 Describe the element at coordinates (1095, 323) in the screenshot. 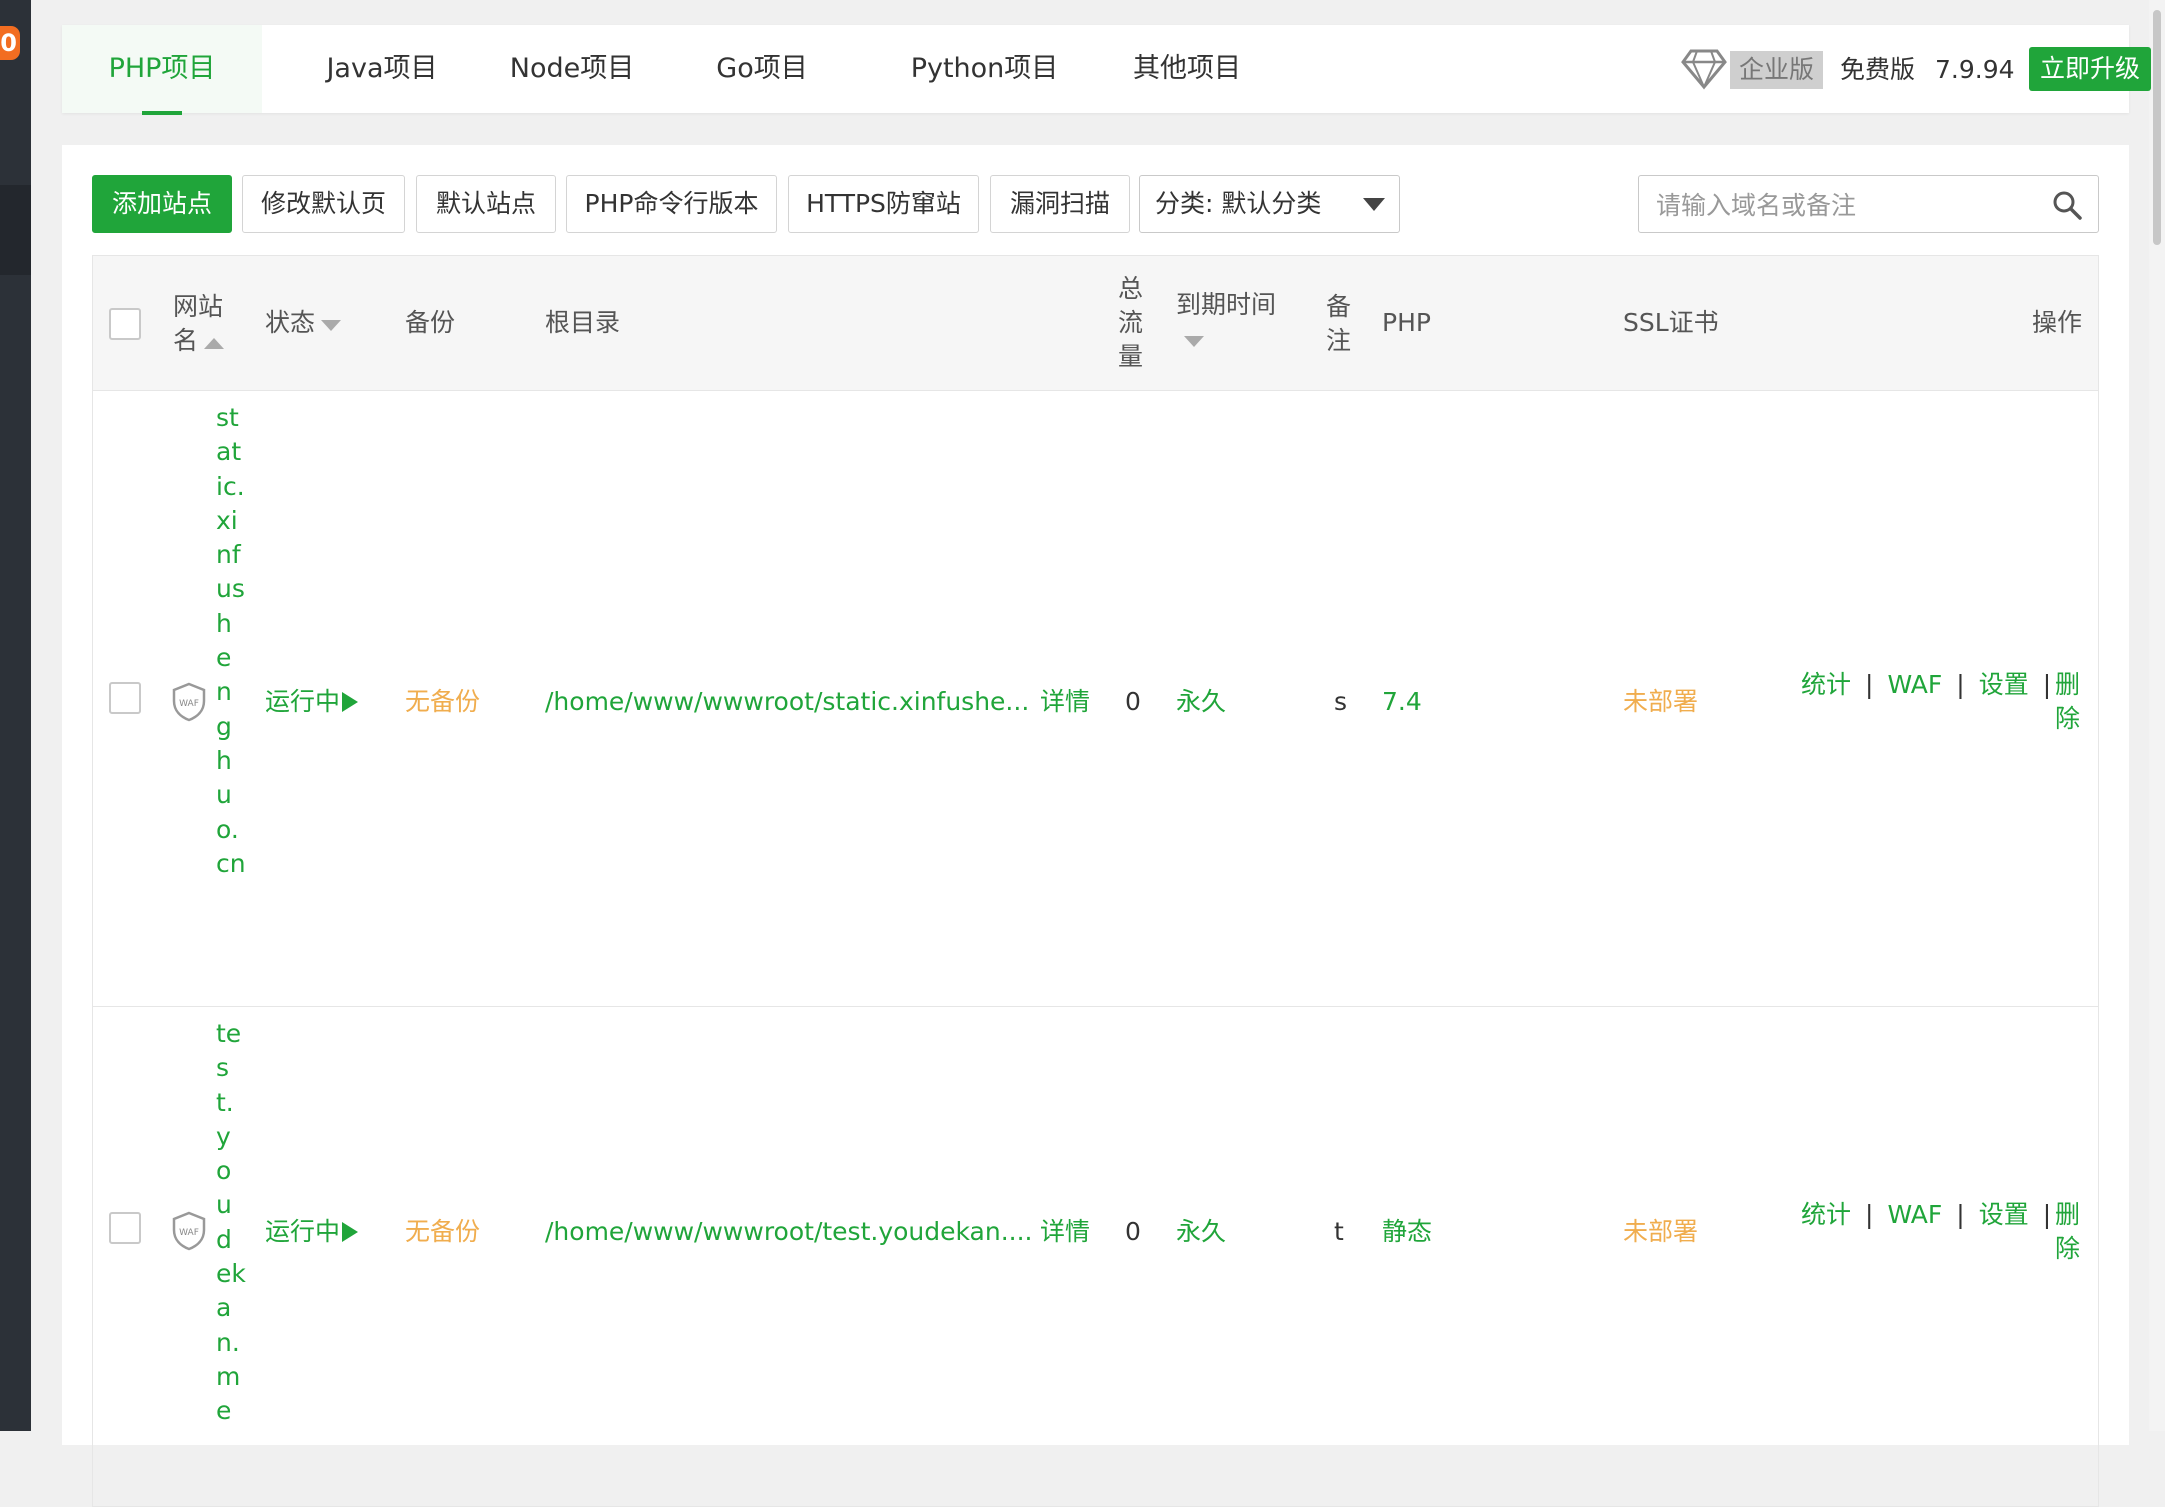

I see `table-header: 网站名 状态 备份 根目录 总流量 到期时间 备注 PHP SSL证书 操作` at that location.